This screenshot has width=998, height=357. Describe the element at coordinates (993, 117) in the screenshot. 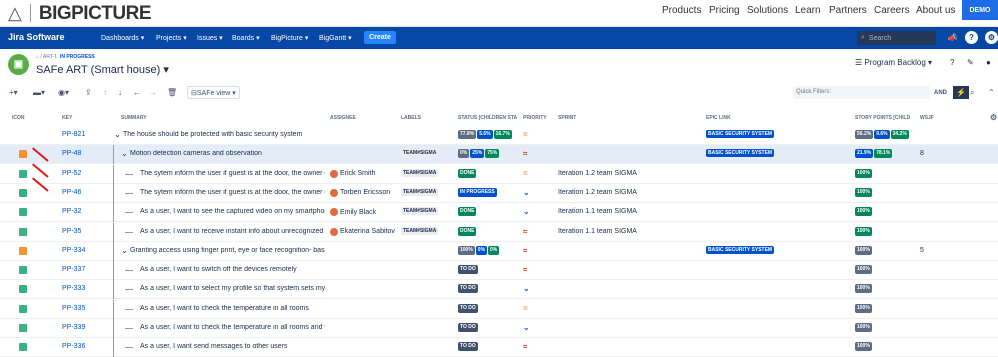

I see `gear-icon: ⚙` at that location.